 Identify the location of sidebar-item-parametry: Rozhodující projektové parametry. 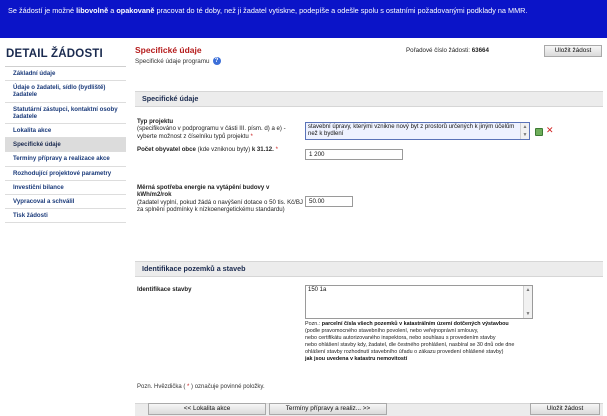
(65, 174).